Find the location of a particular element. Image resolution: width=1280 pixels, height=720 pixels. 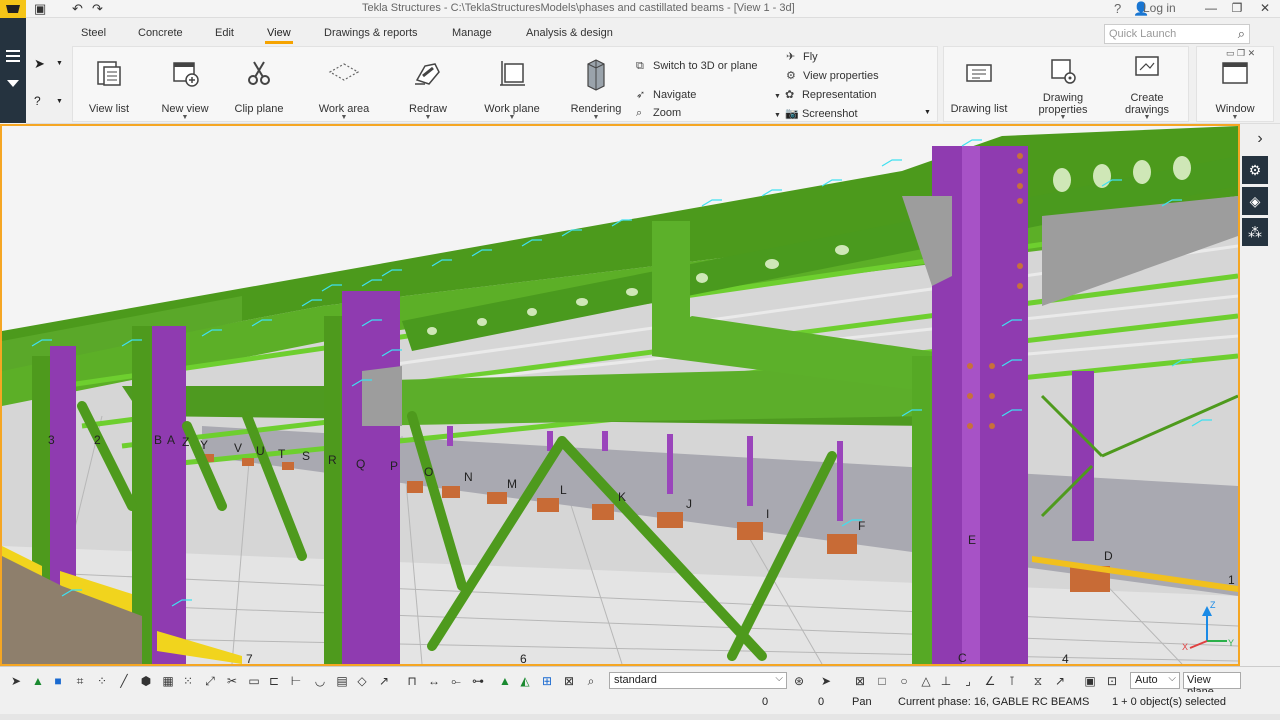

save-icon: ▣ is located at coordinates (40, 9).